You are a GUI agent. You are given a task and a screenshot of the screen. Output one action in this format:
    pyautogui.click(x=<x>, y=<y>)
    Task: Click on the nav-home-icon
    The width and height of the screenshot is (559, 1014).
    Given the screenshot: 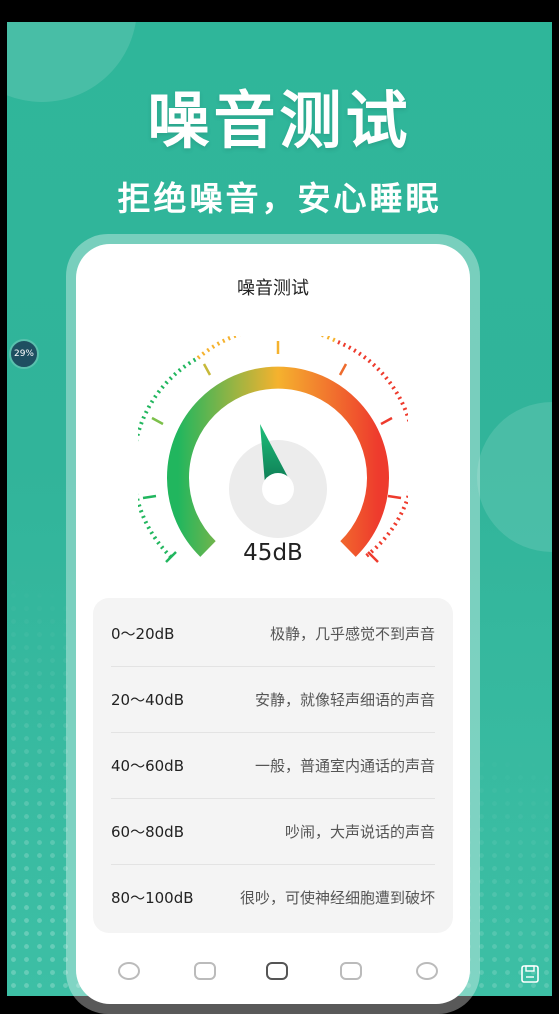 What is the action you would take?
    pyautogui.click(x=129, y=971)
    